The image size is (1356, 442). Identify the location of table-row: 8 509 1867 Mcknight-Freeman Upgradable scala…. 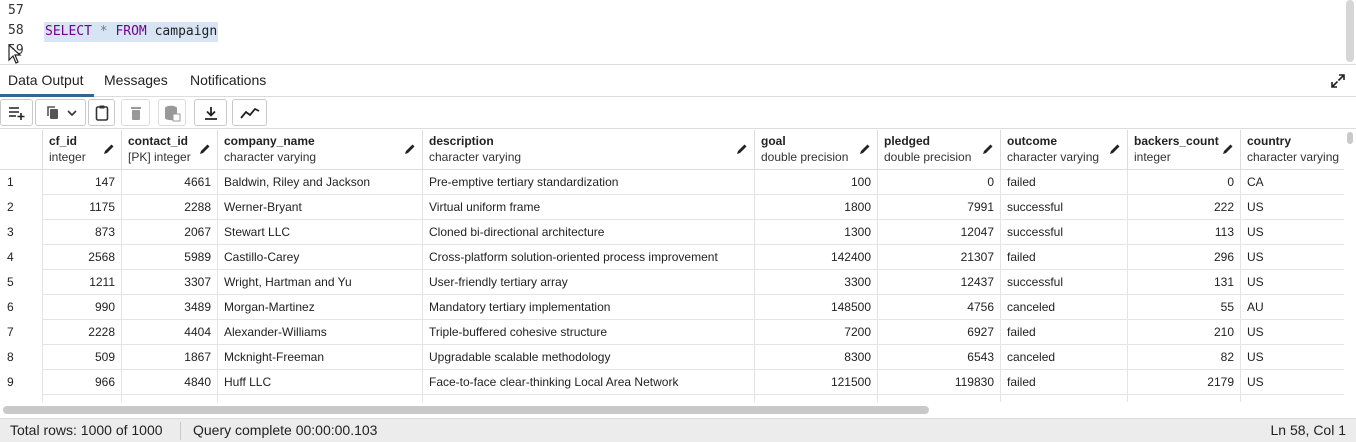
(672, 357).